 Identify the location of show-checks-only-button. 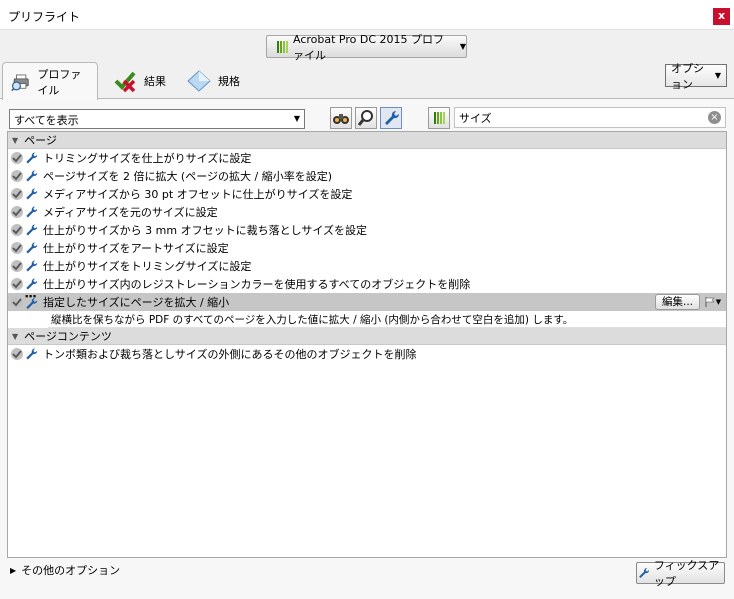
(366, 118).